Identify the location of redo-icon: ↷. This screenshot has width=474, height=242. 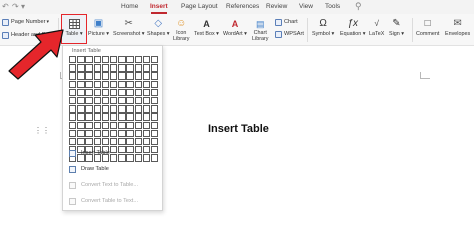
(15, 7).